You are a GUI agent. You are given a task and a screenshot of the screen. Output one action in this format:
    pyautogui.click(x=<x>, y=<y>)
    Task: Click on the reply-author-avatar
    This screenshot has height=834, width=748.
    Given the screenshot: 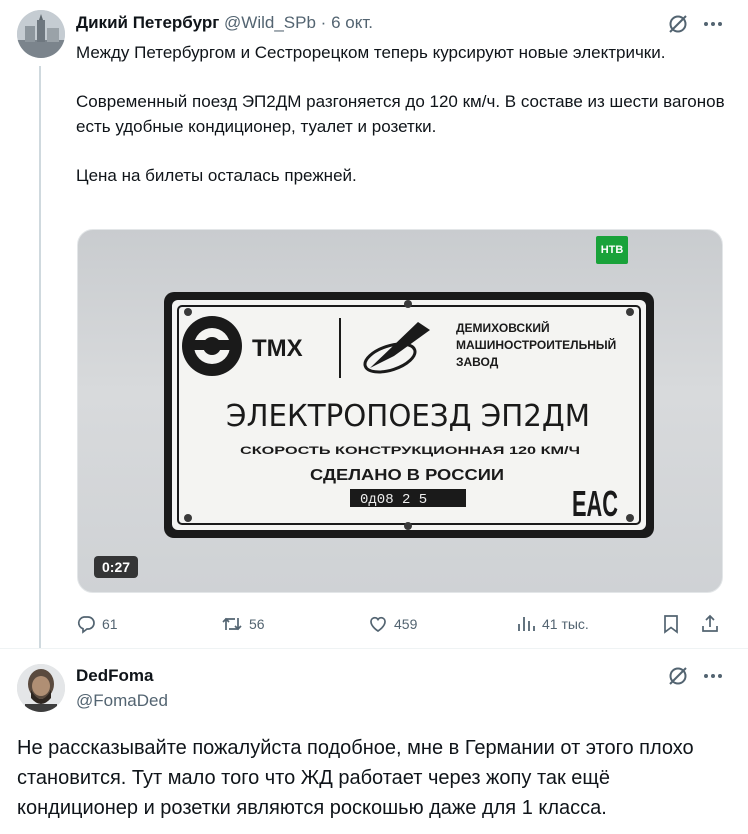 What is the action you would take?
    pyautogui.click(x=41, y=688)
    